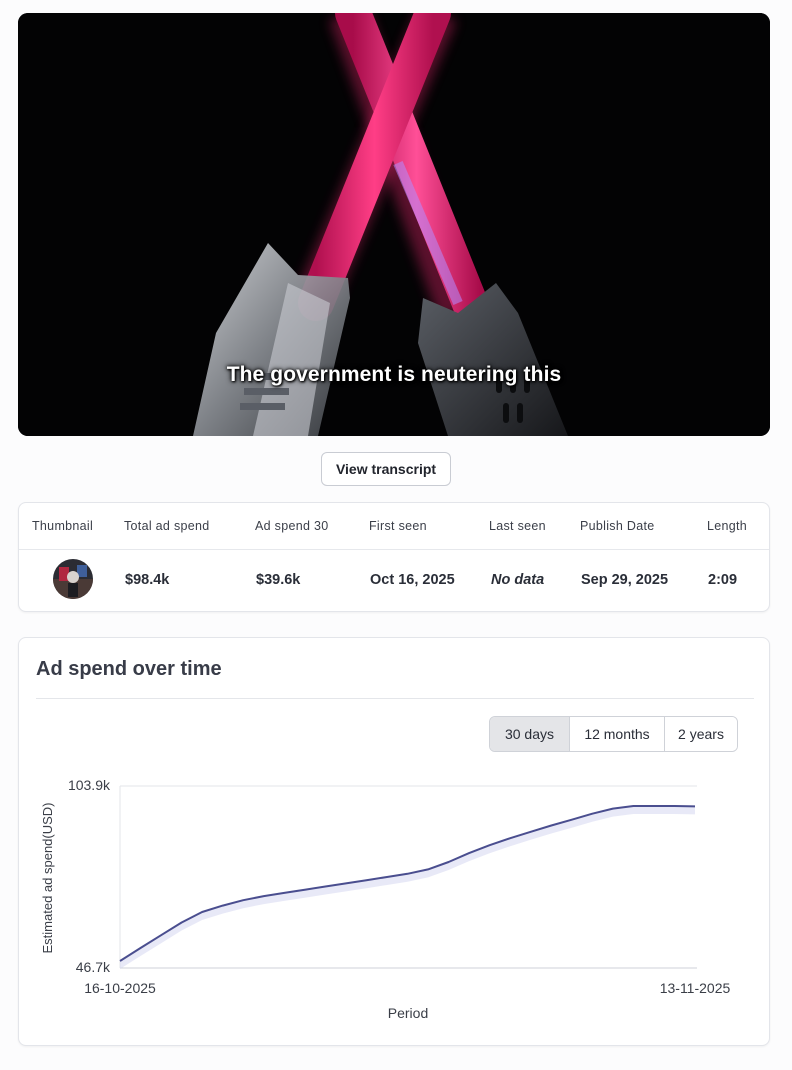 This screenshot has height=1070, width=792. I want to click on cell-first-seen: Oct 16, 2025, so click(412, 580).